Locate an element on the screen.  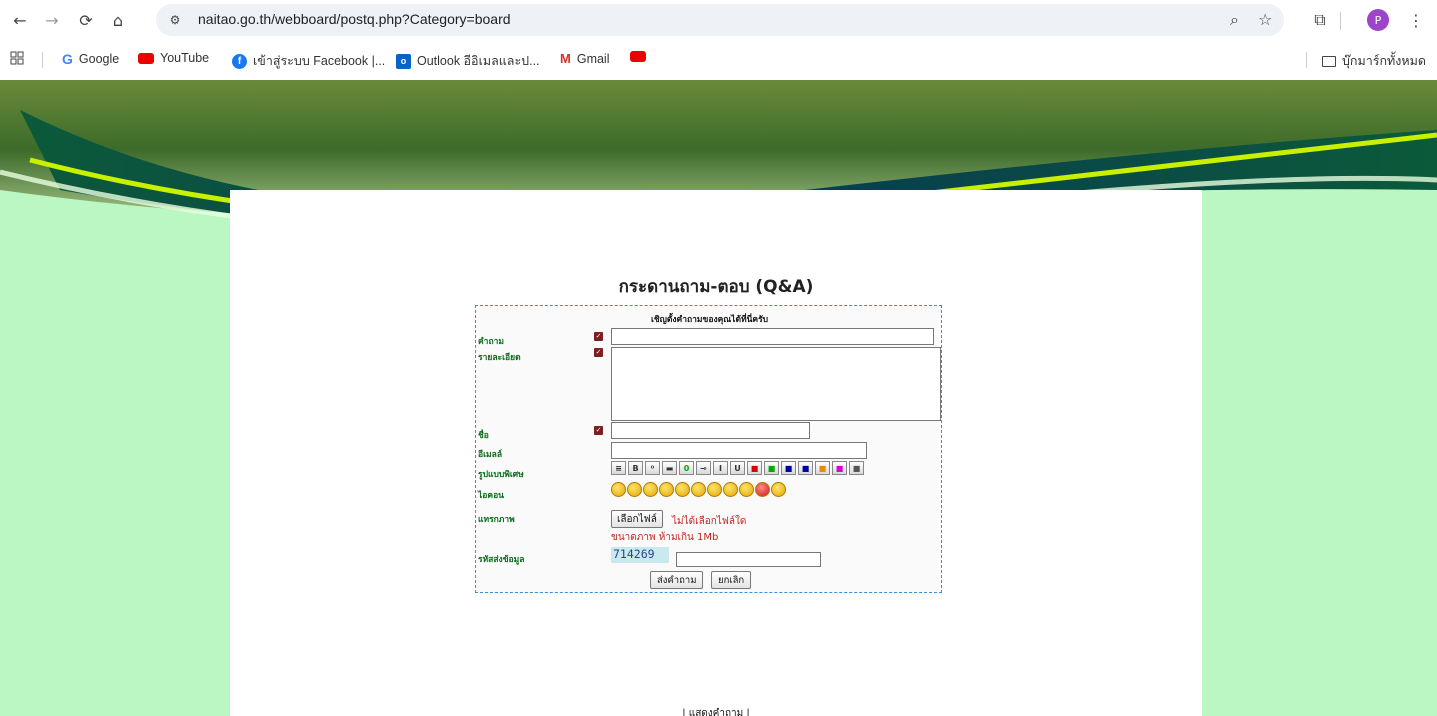
bookmark-youtube: YouTube is located at coordinates (173, 58).